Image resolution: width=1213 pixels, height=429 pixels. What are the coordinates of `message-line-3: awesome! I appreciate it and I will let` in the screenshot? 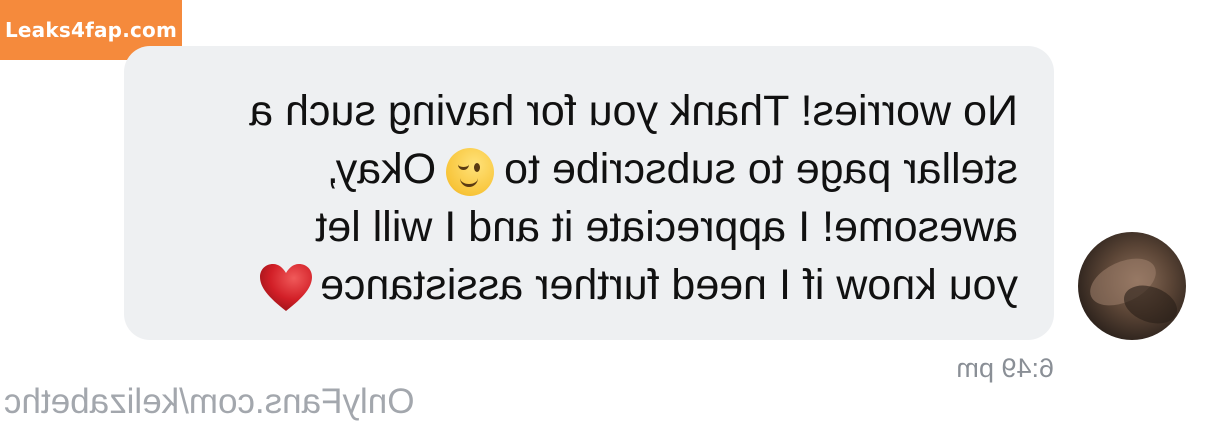 It's located at (666, 227).